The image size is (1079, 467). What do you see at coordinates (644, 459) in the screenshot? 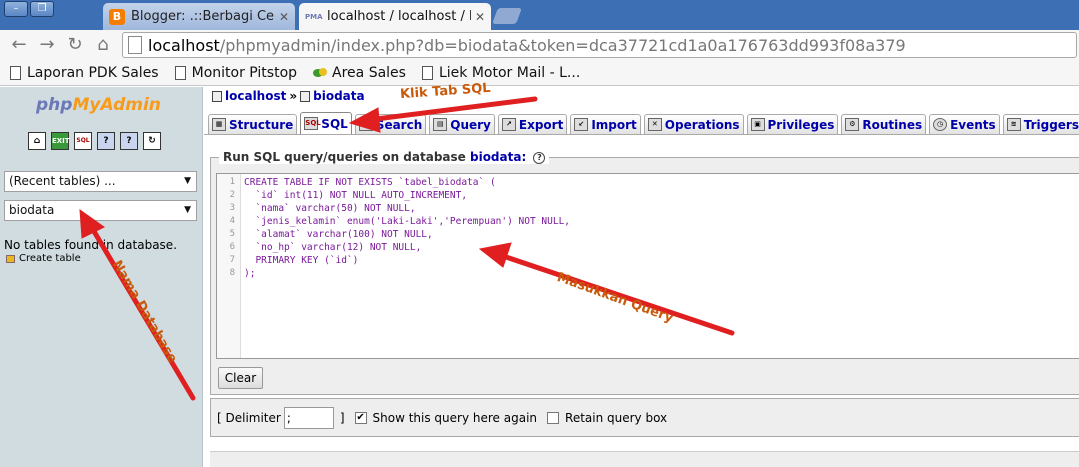
I see `bottom-panel` at bounding box center [644, 459].